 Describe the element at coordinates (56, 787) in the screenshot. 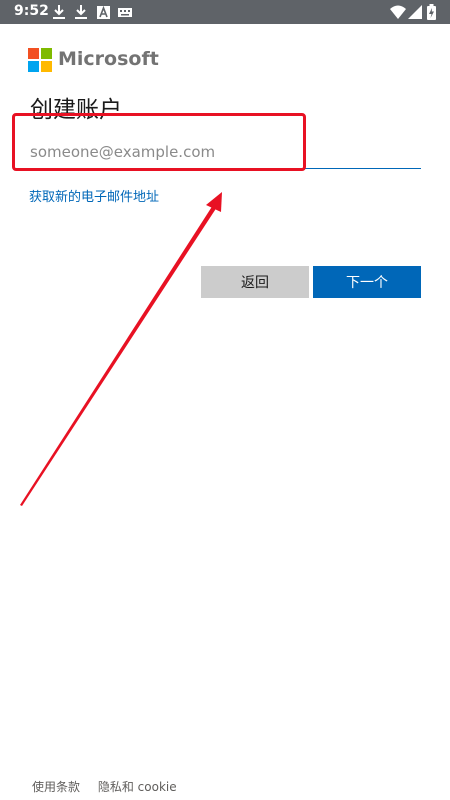

I see `terms-of-use-link: 使用条款` at that location.